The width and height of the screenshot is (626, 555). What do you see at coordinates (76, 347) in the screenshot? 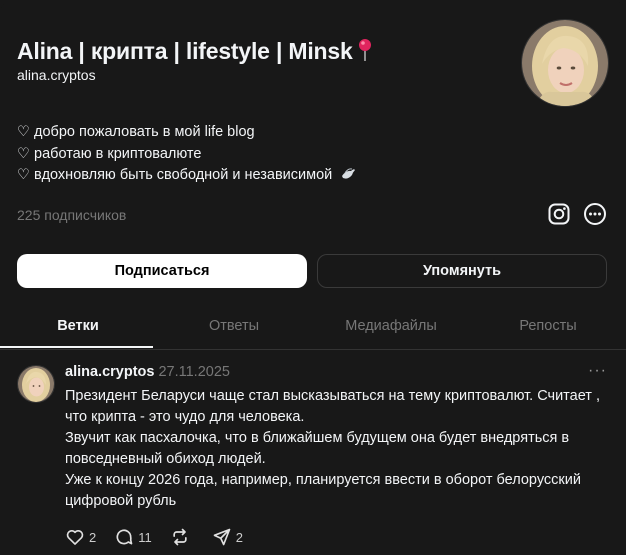
I see `active-tab-indicator` at bounding box center [76, 347].